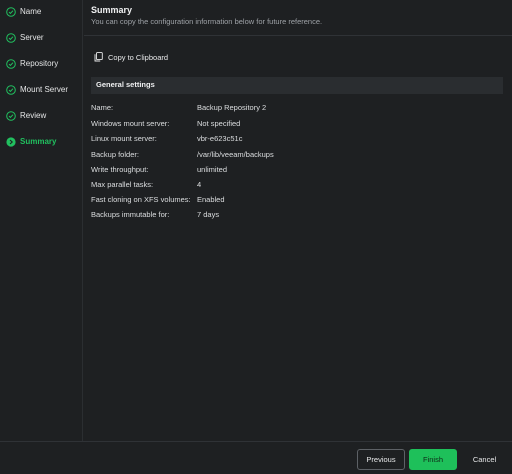  I want to click on step-summary: Summary, so click(41, 142).